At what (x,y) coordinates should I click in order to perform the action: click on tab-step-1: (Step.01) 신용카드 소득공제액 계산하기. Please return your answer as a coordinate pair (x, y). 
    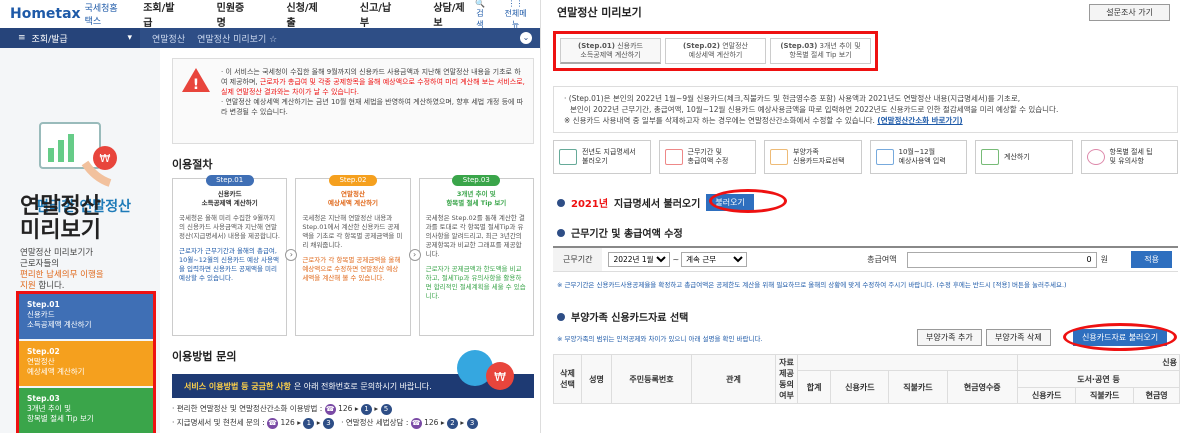
    Looking at the image, I should click on (610, 51).